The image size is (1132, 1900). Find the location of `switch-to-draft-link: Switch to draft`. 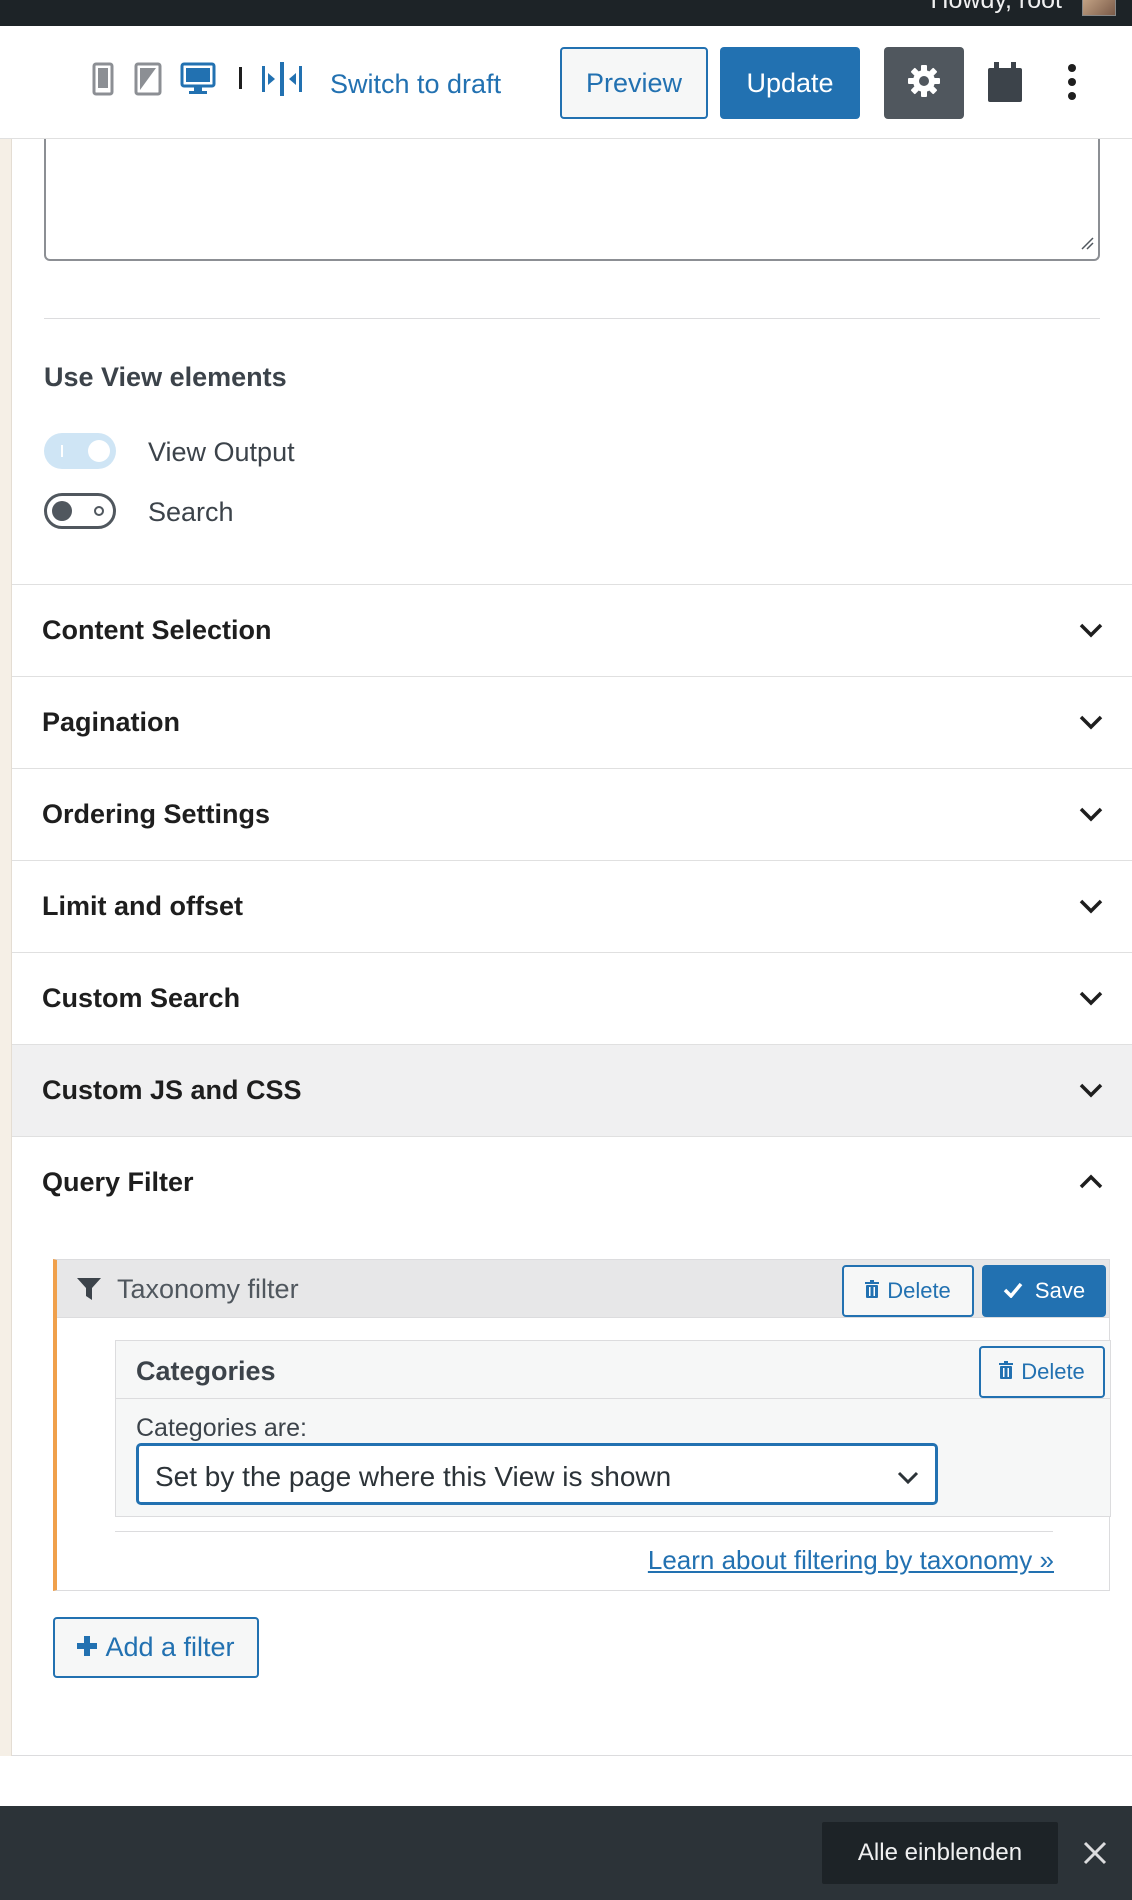

switch-to-draft-link: Switch to draft is located at coordinates (415, 84).